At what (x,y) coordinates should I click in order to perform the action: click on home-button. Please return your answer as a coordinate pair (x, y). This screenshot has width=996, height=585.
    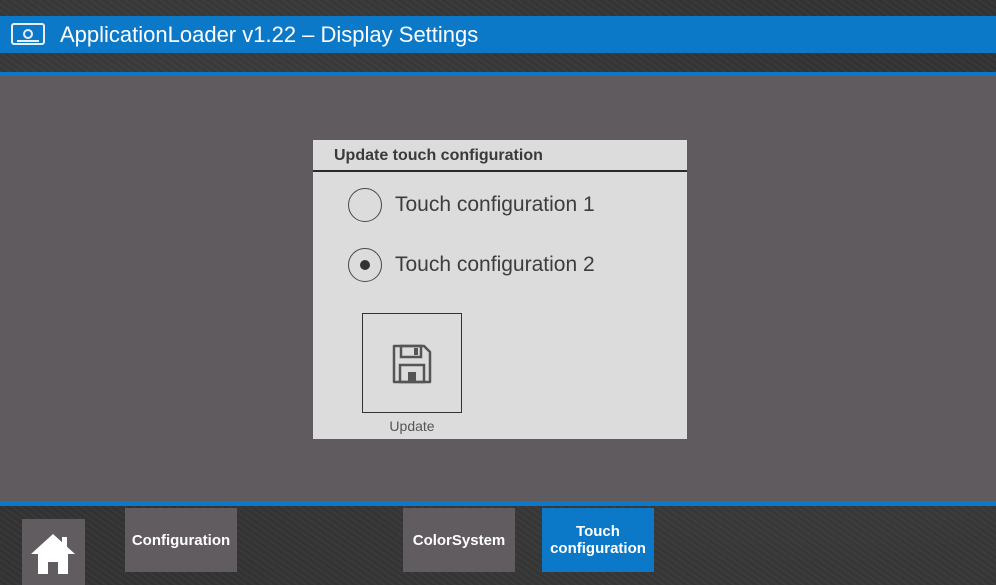
    Looking at the image, I should click on (53, 552).